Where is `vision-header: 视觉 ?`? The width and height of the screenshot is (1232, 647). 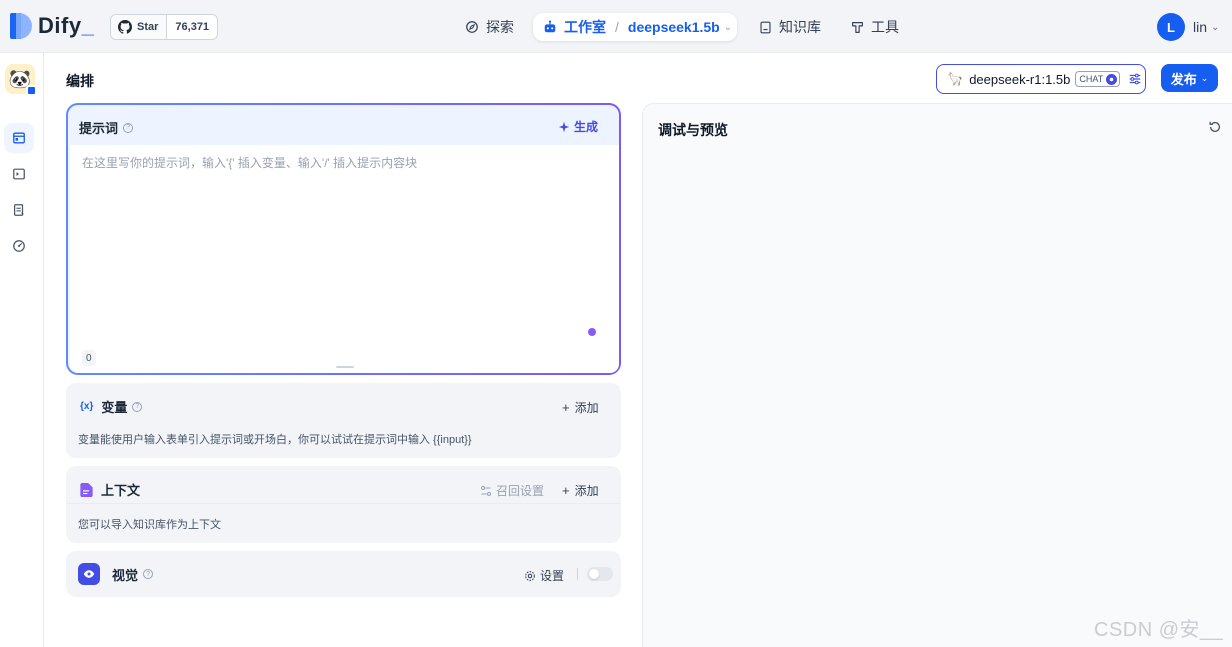
vision-header: 视觉 ? is located at coordinates (116, 574).